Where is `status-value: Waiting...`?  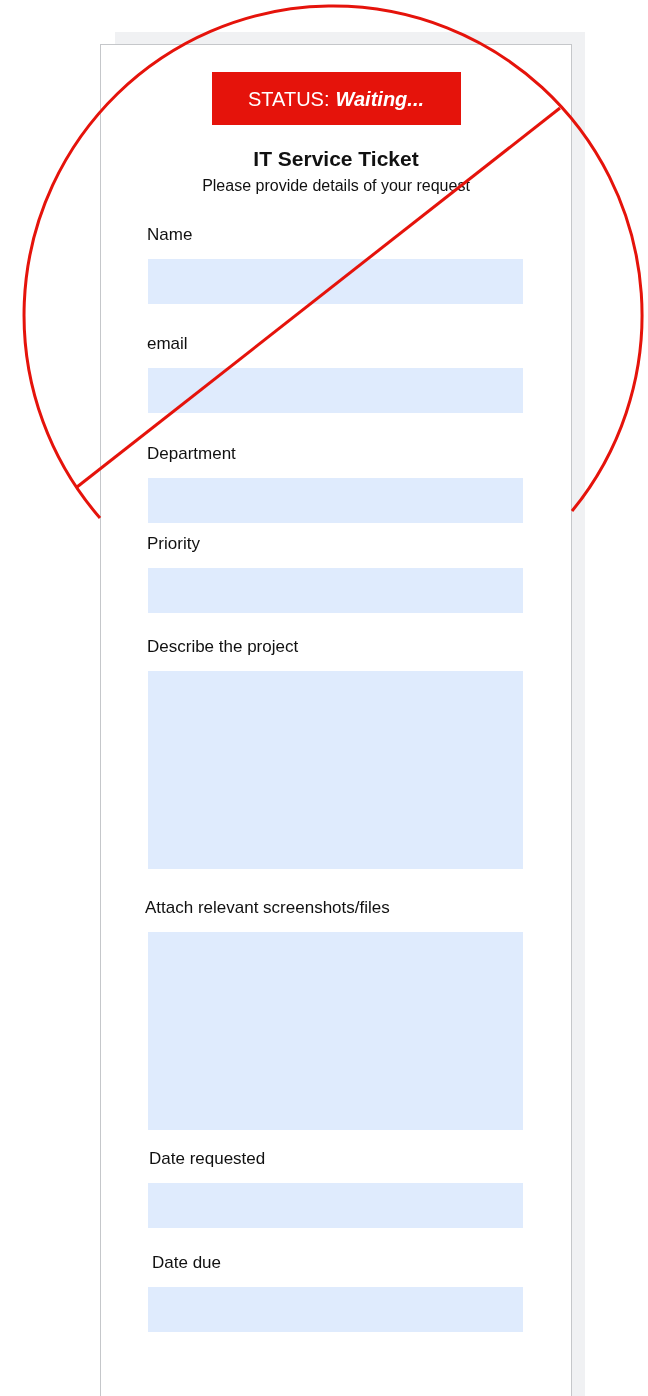 status-value: Waiting... is located at coordinates (379, 99).